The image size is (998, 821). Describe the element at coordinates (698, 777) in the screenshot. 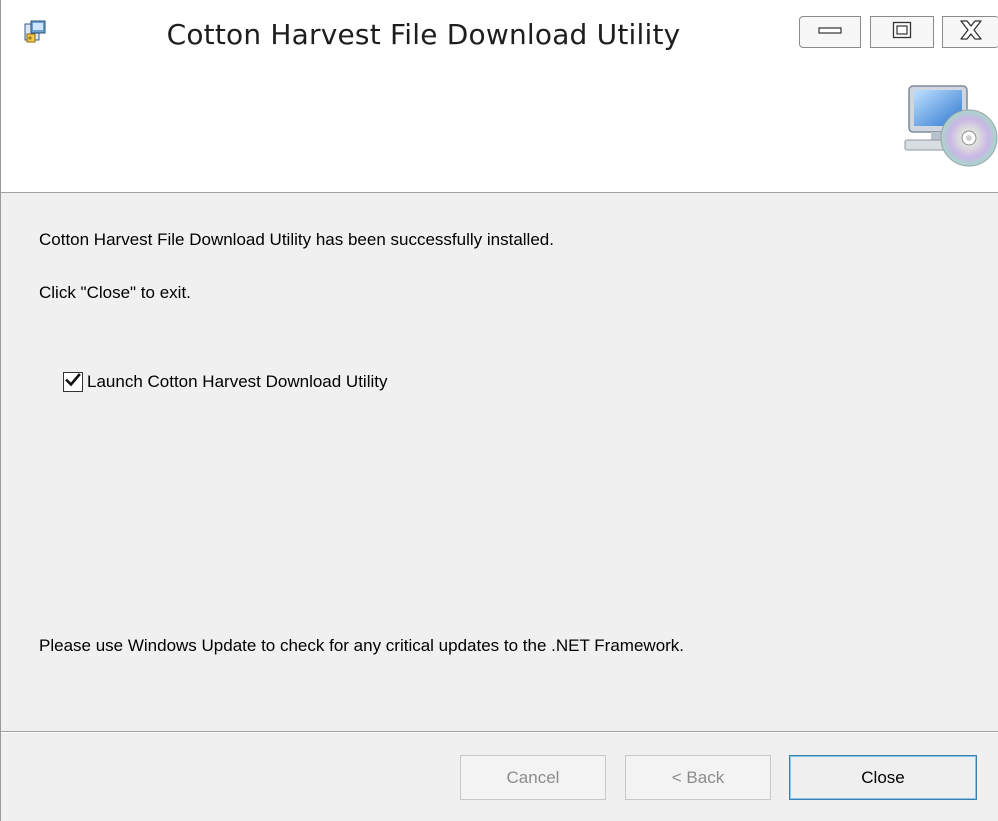

I see `back-button: < Back` at that location.